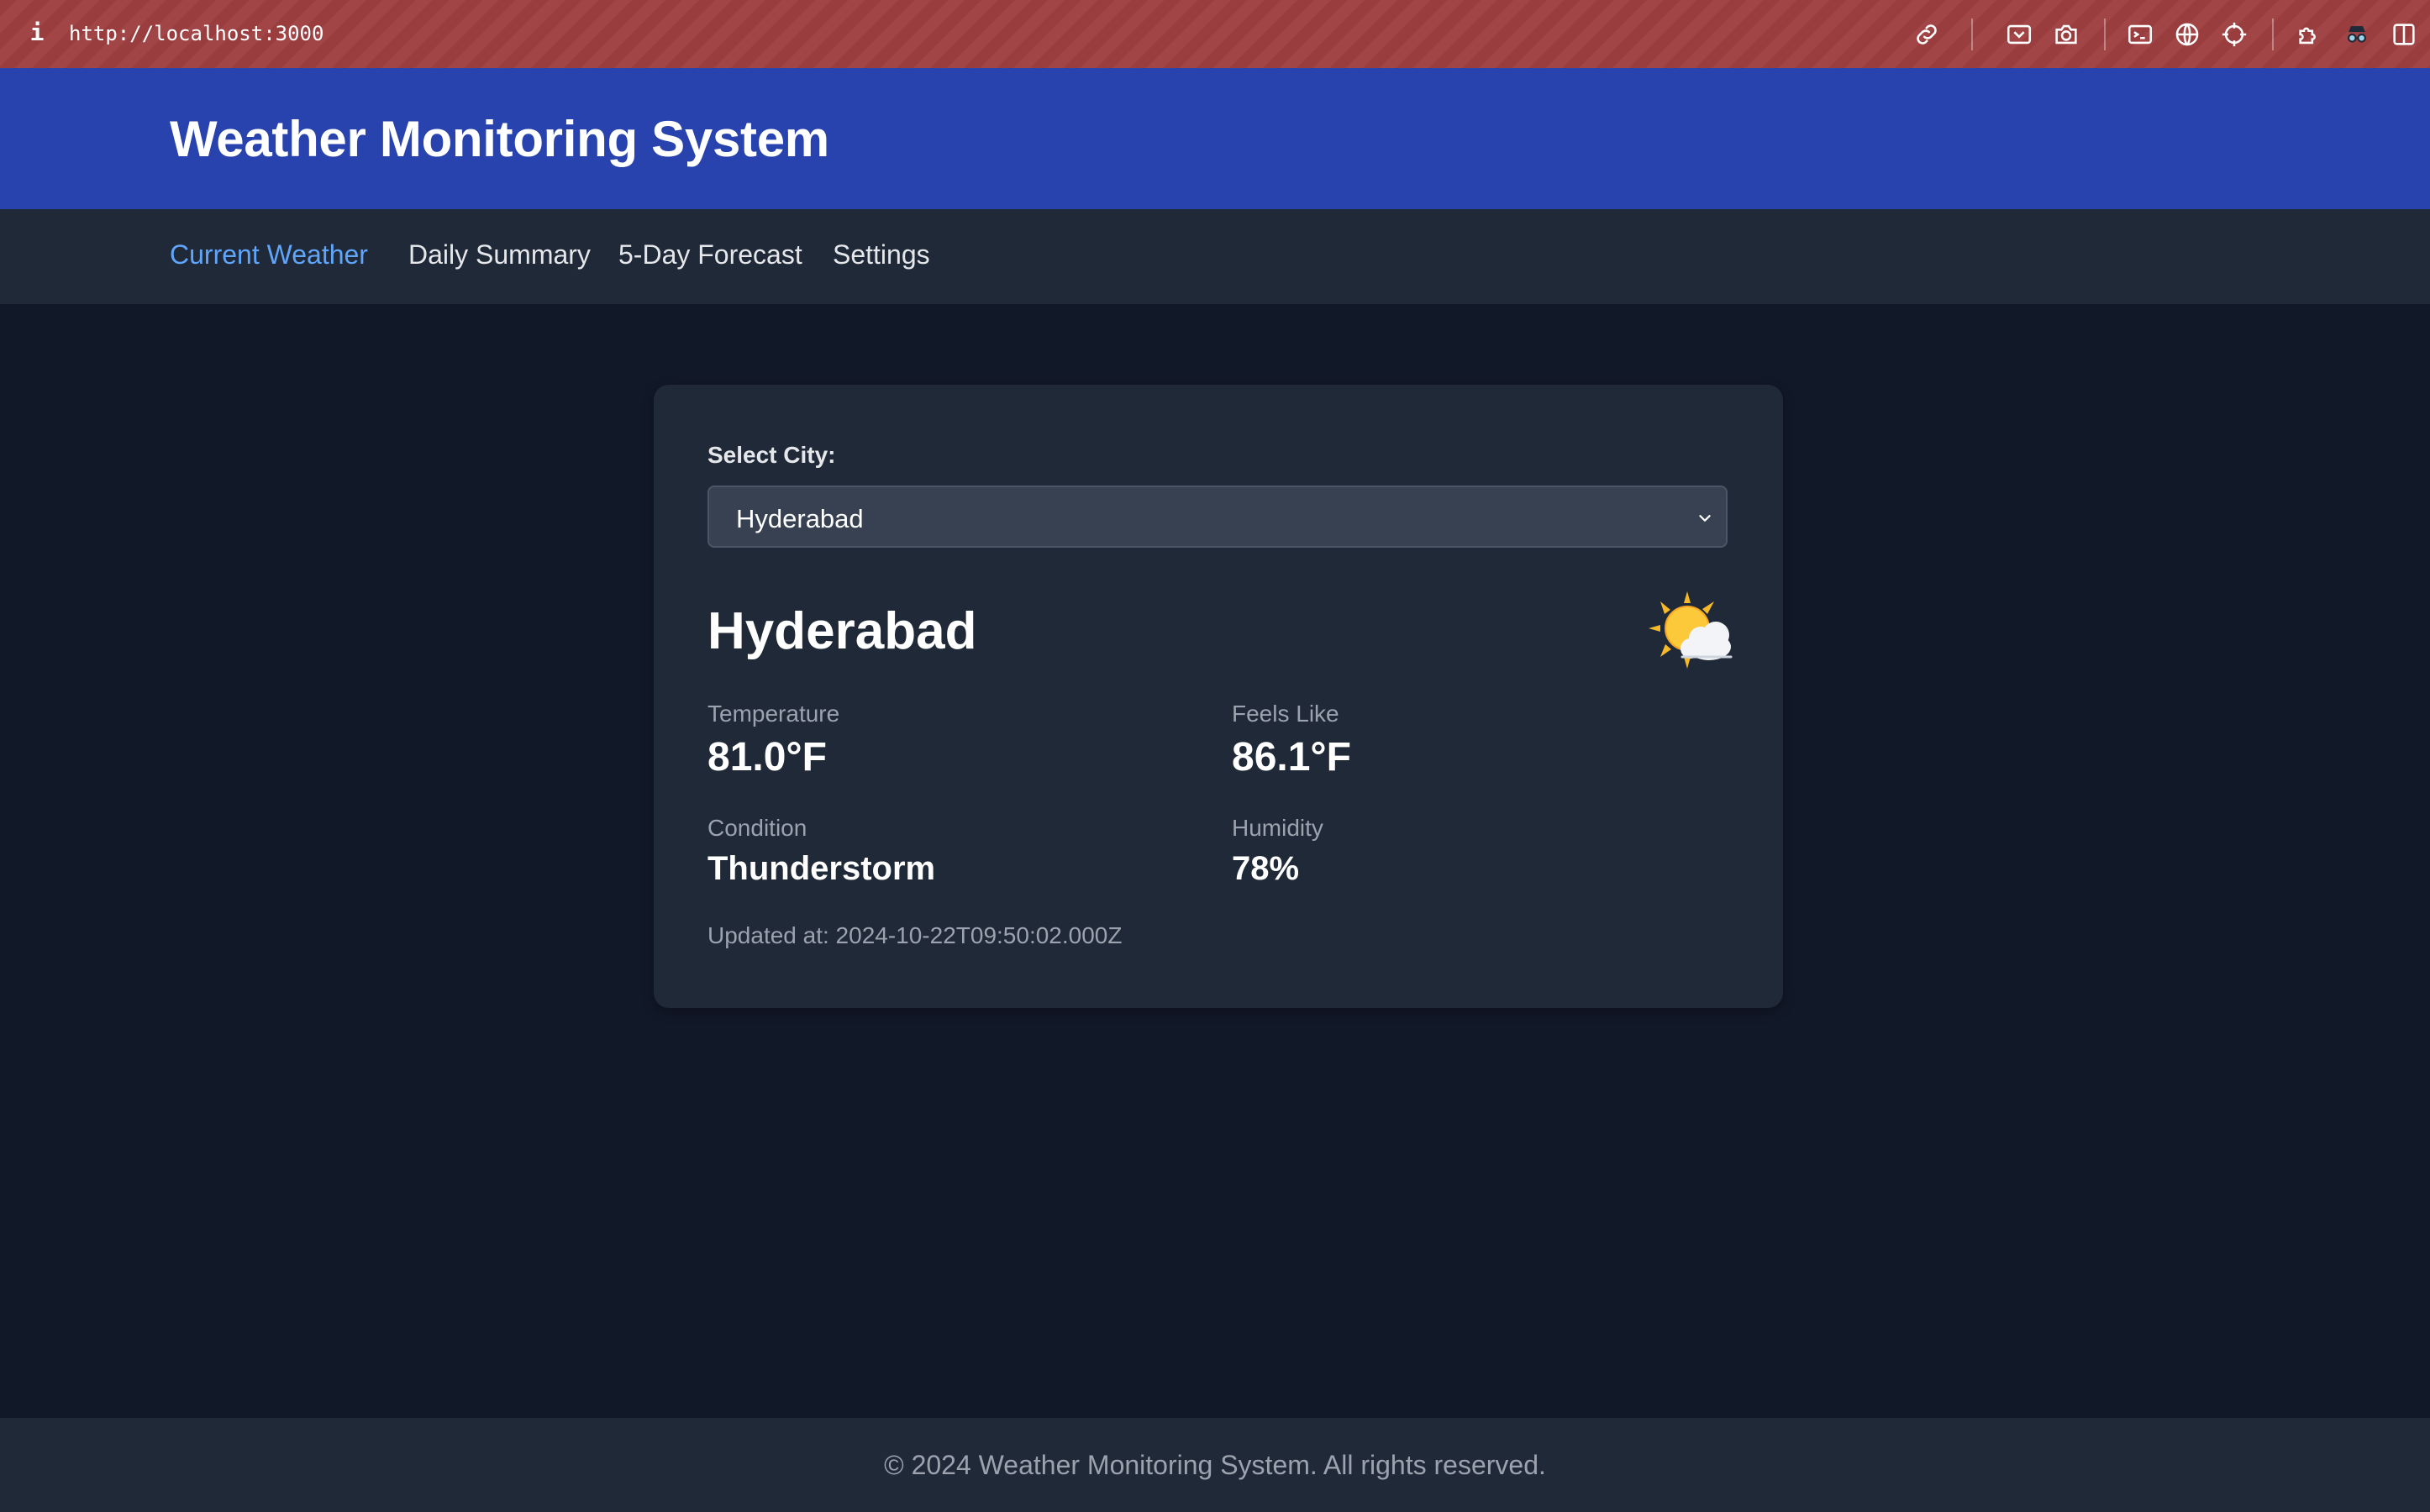  What do you see at coordinates (2187, 34) in the screenshot?
I see `globe-icon` at bounding box center [2187, 34].